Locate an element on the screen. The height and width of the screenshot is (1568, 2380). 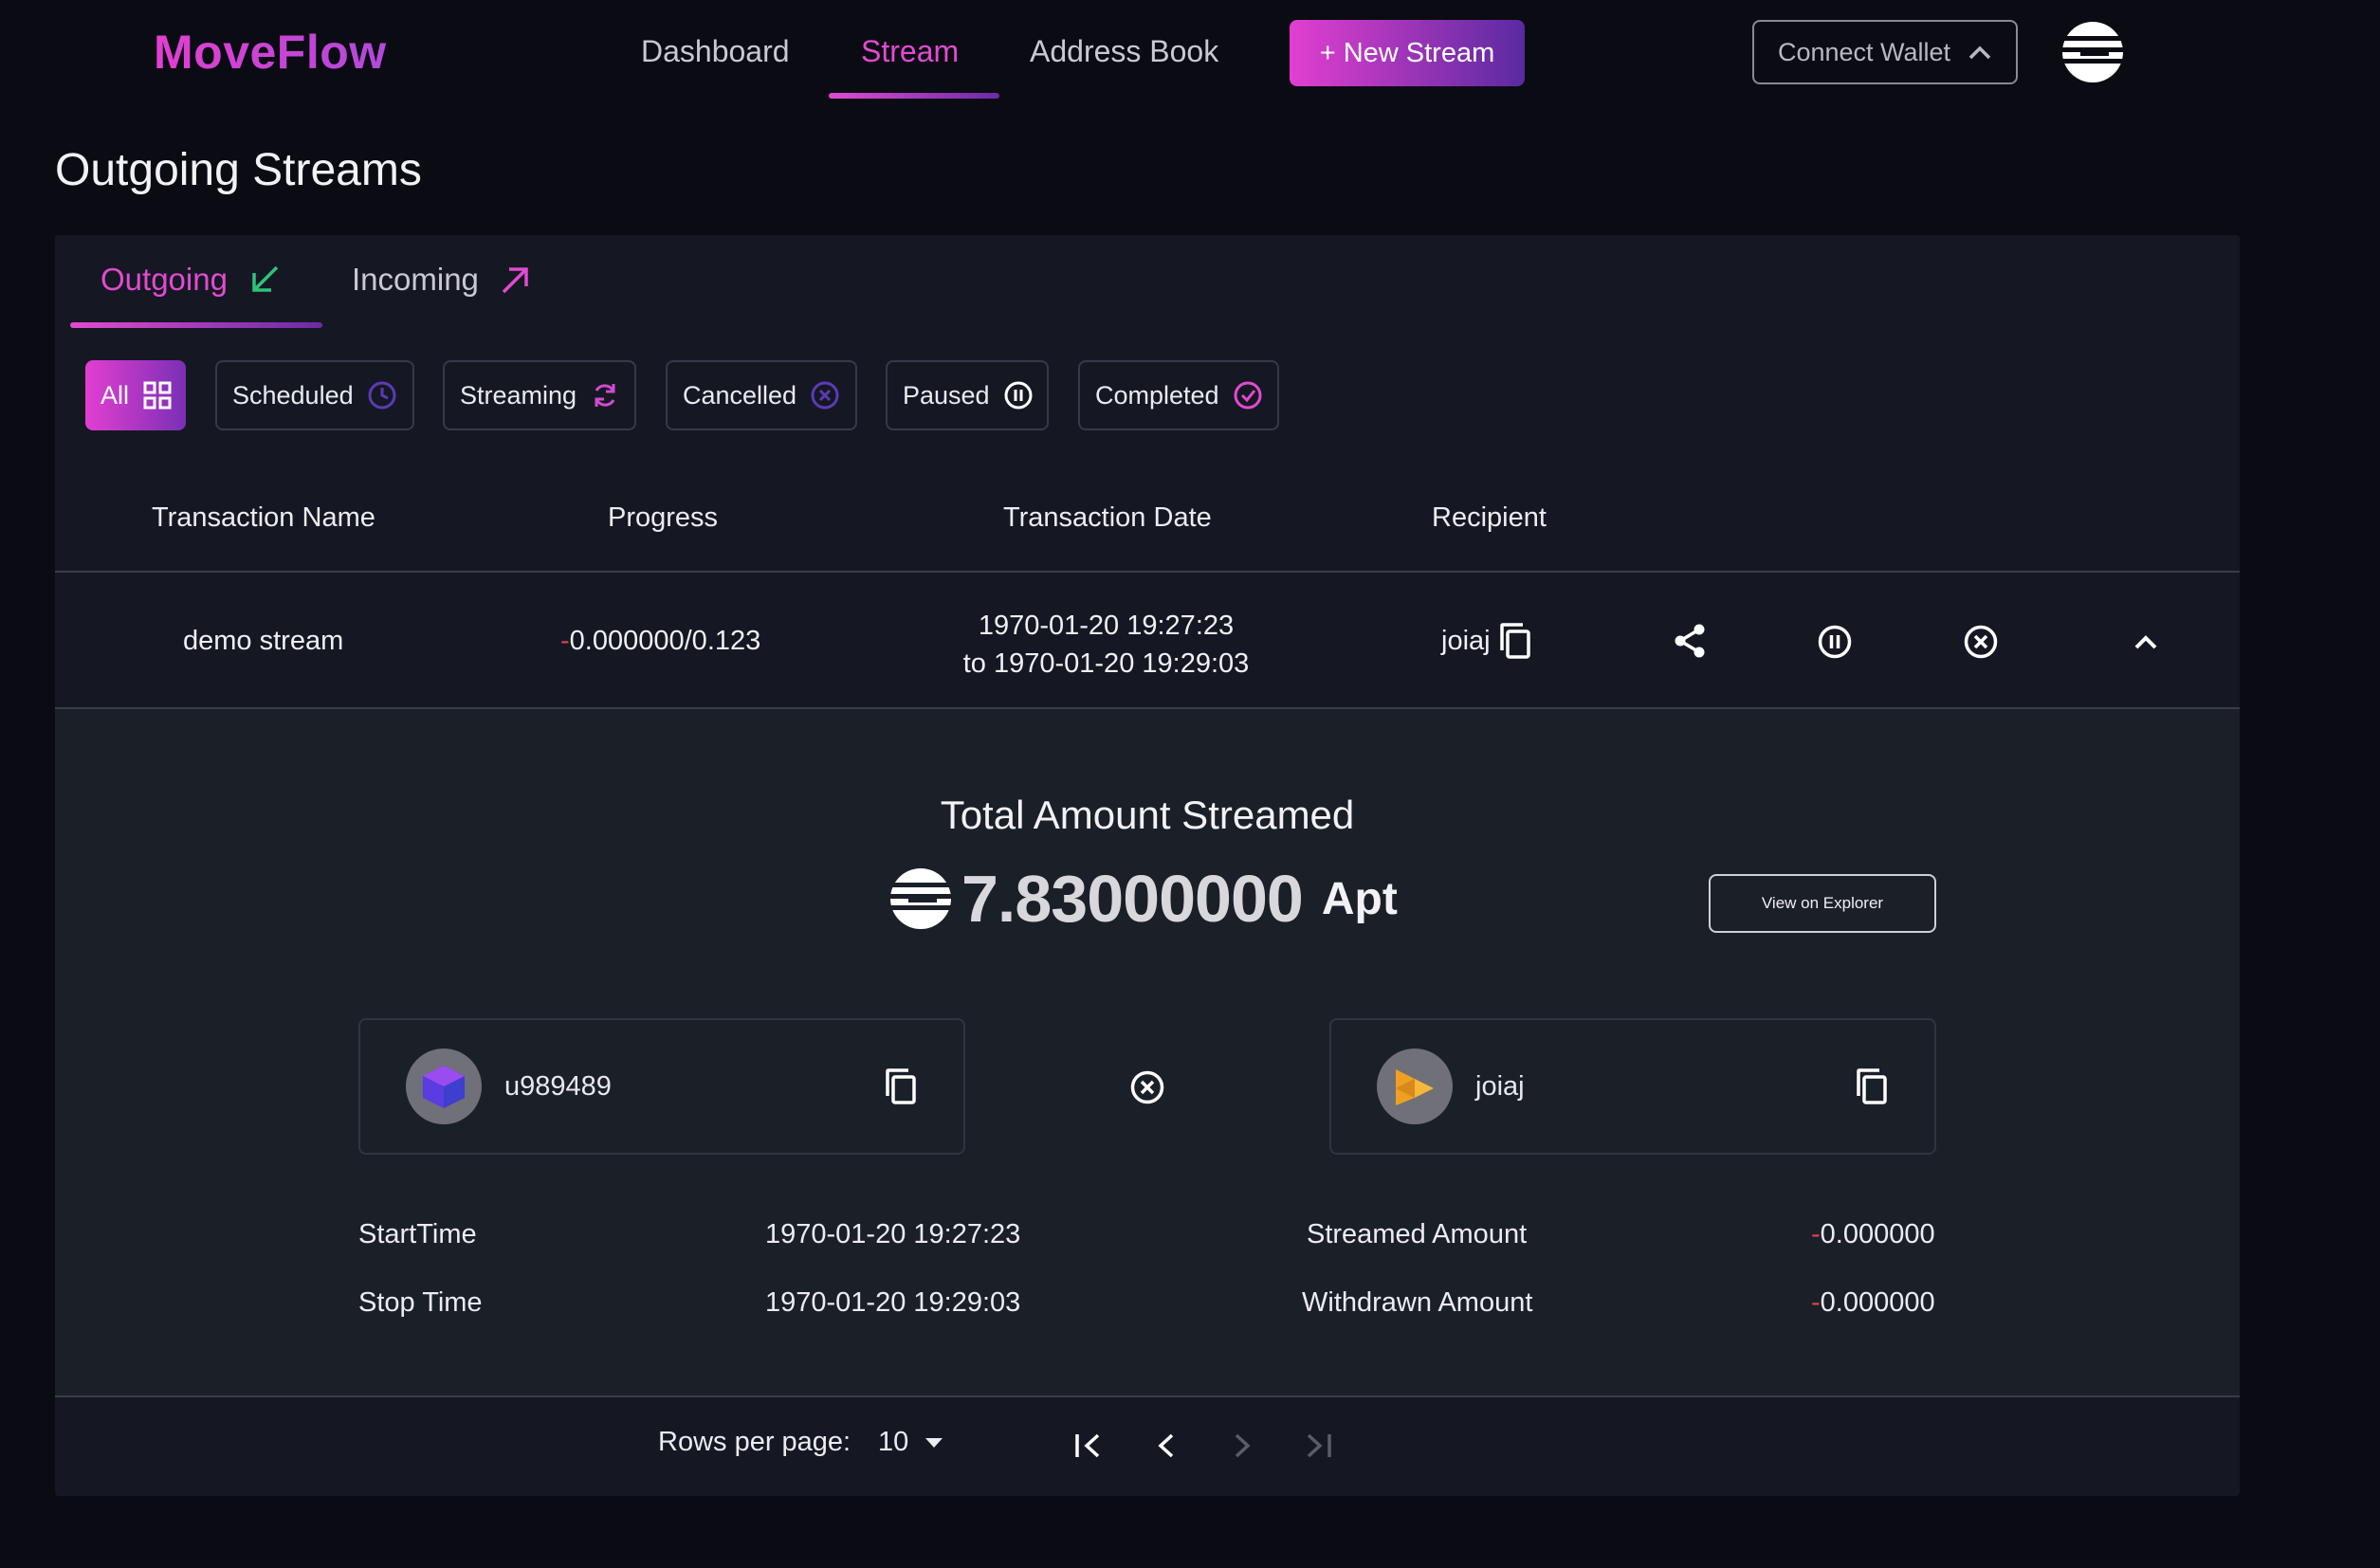
recipient-name: joiaj is located at coordinates (1466, 641).